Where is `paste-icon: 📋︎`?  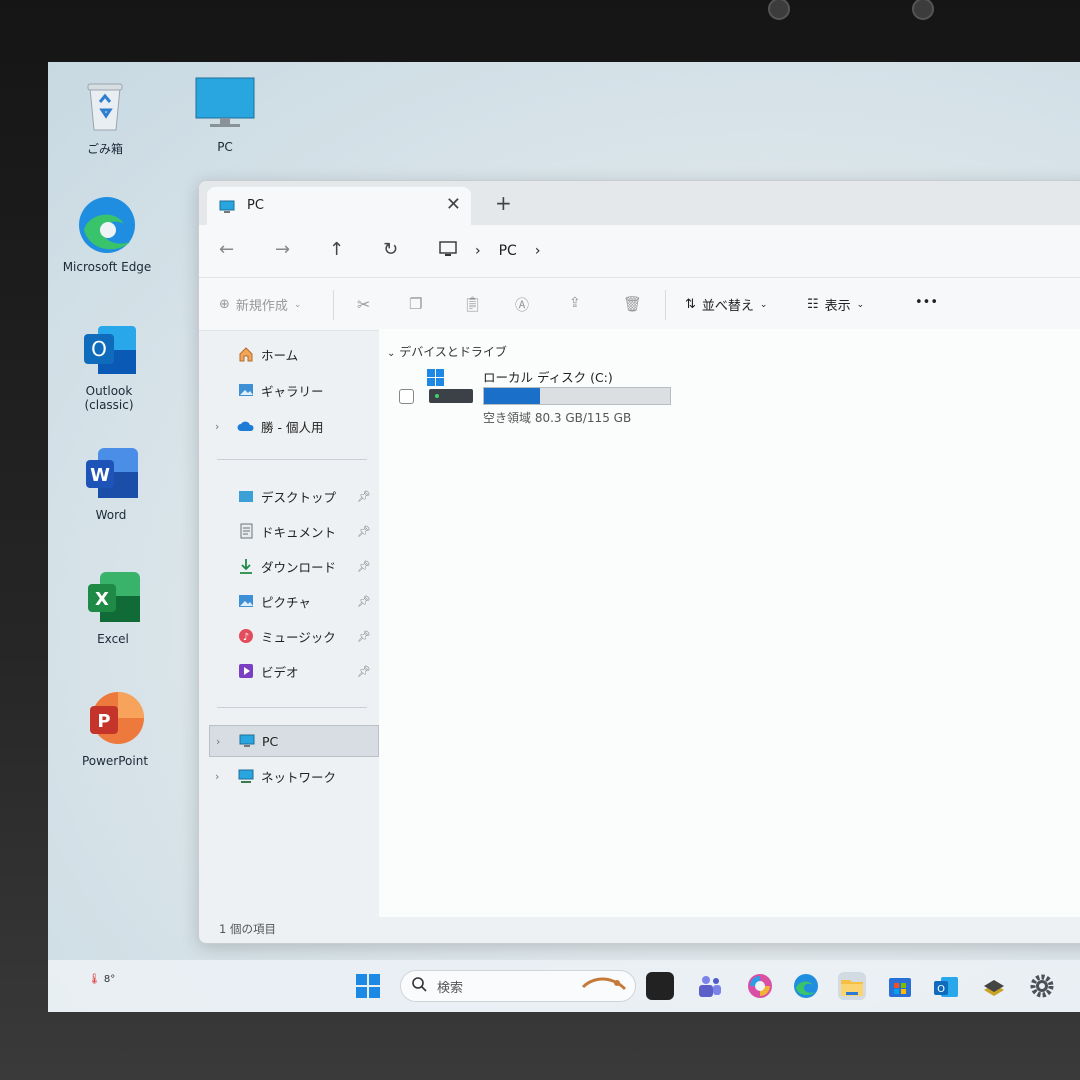
paste-icon: 📋︎ is located at coordinates (472, 304).